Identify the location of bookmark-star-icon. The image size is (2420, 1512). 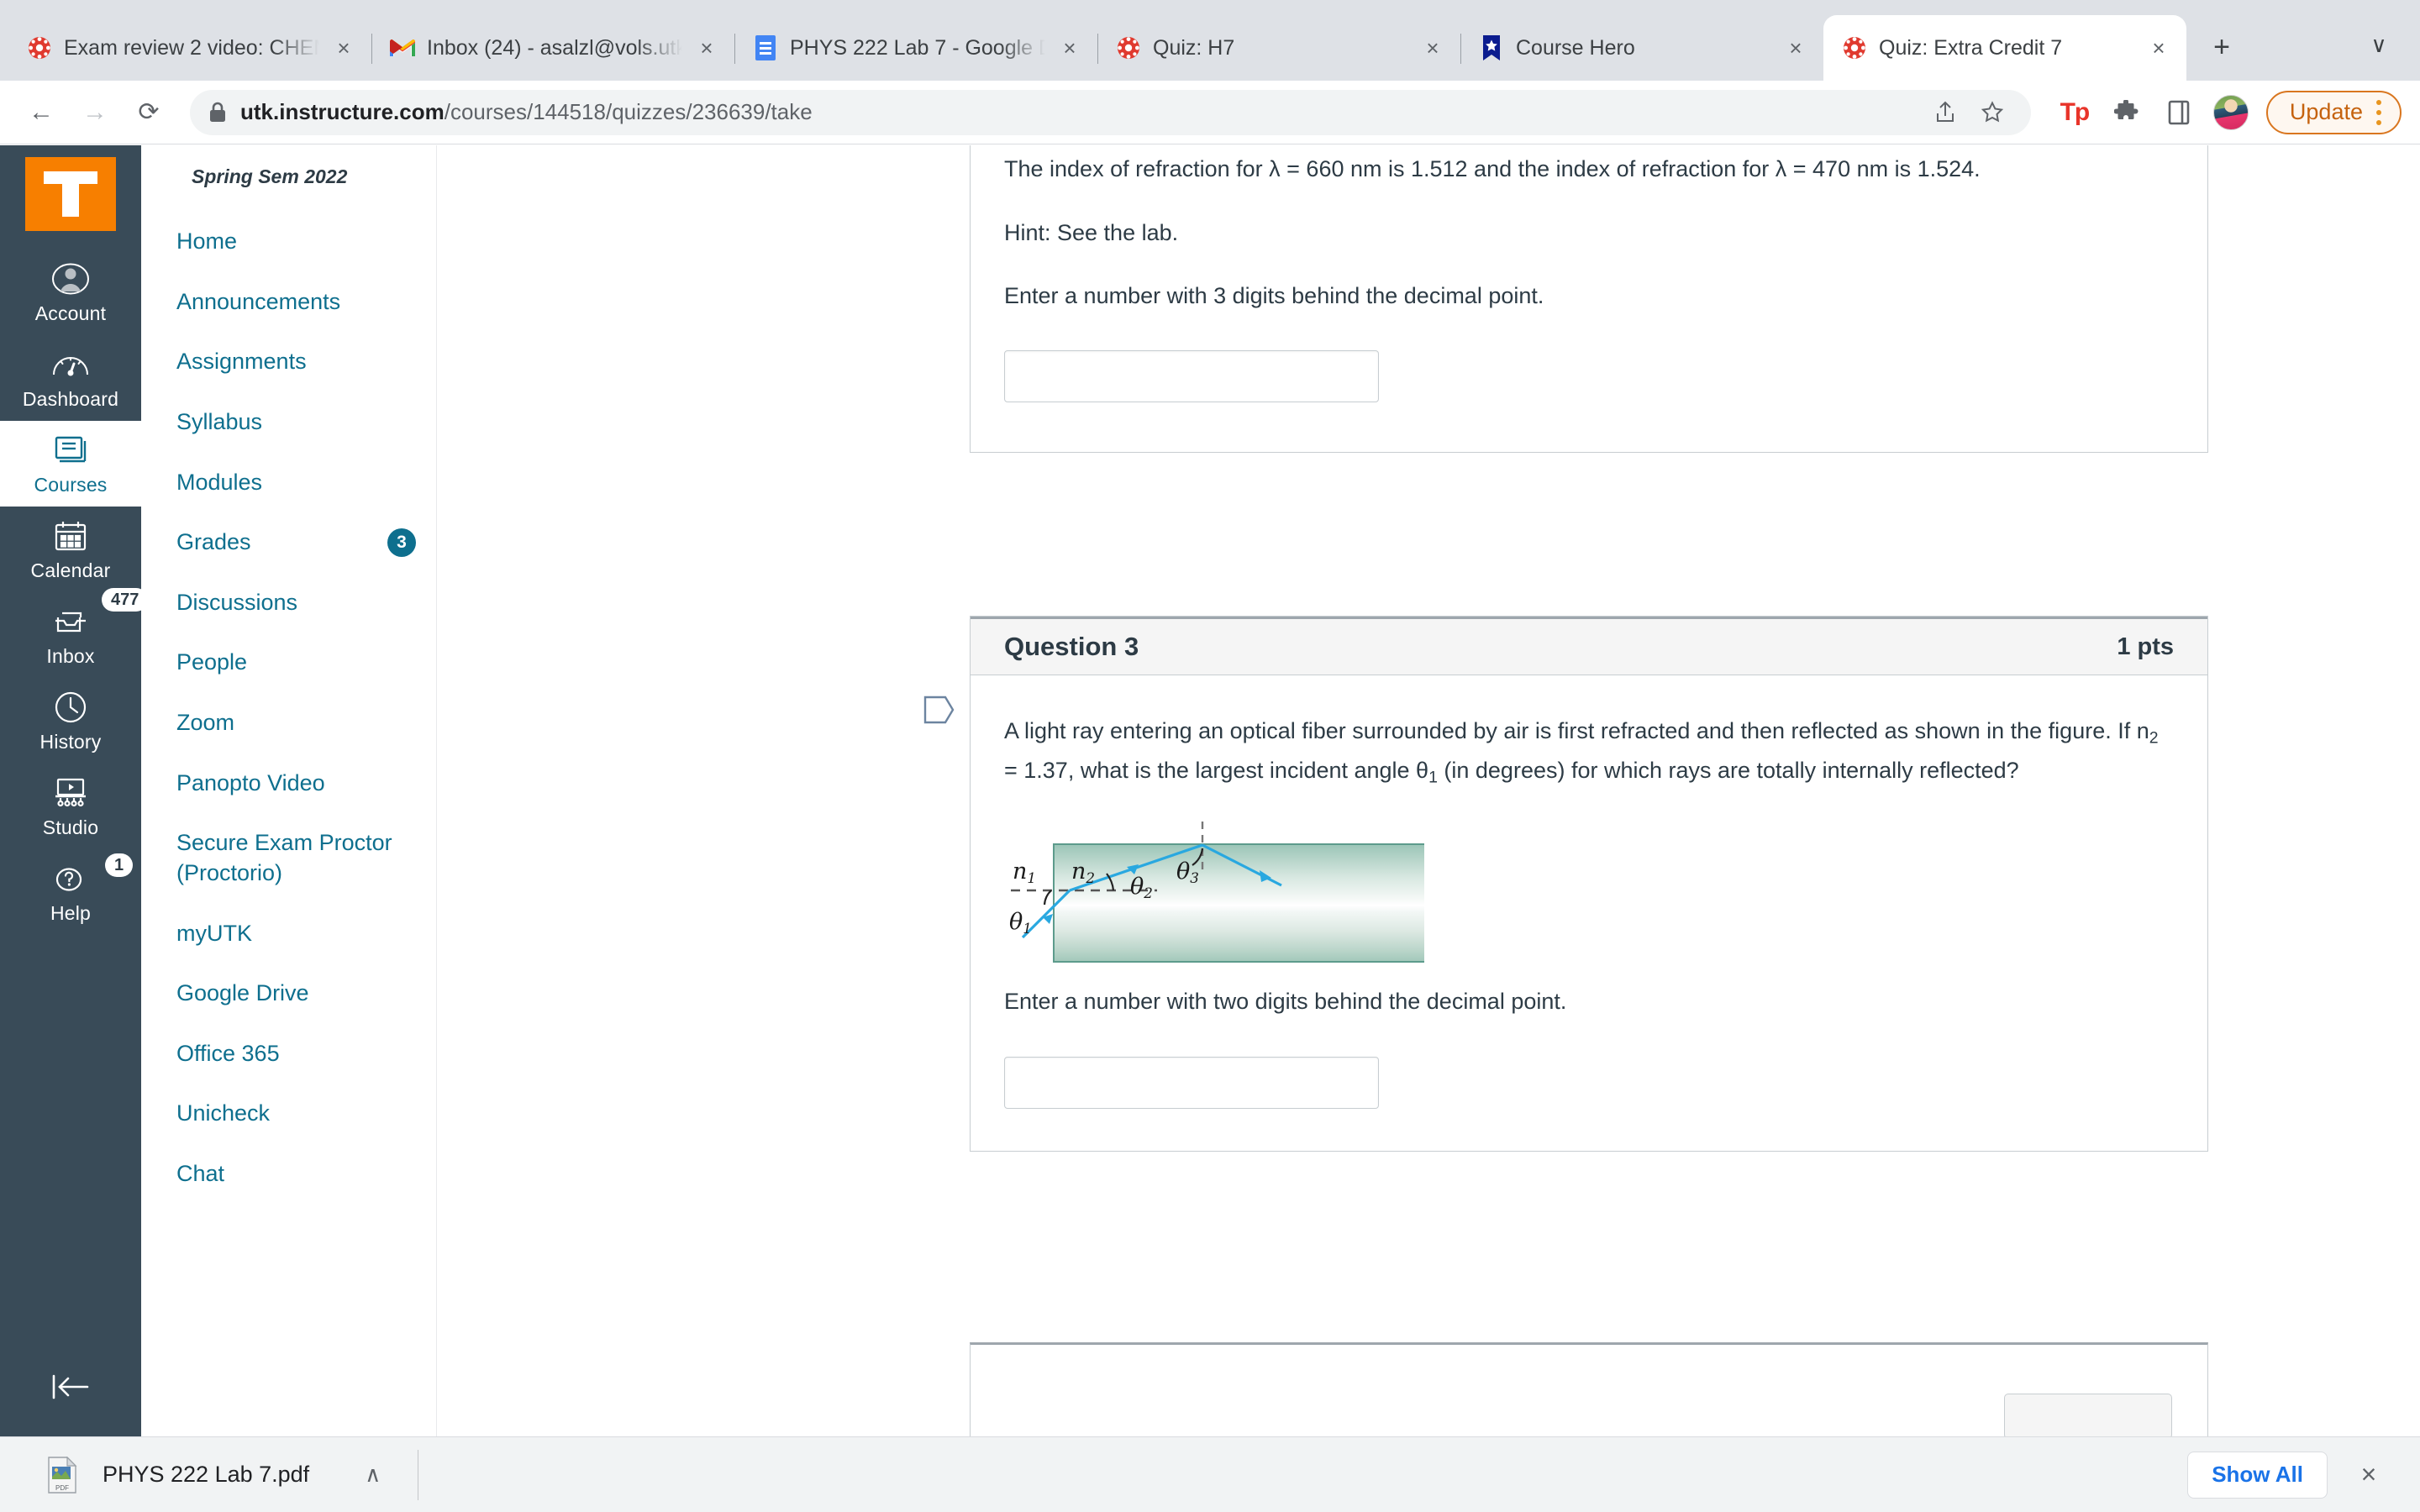
(1992, 112).